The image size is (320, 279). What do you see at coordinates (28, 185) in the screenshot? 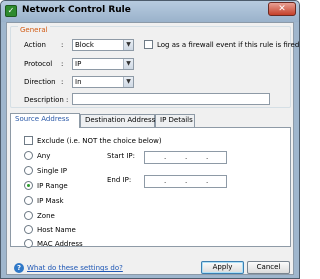
I see `radio-ip-range` at bounding box center [28, 185].